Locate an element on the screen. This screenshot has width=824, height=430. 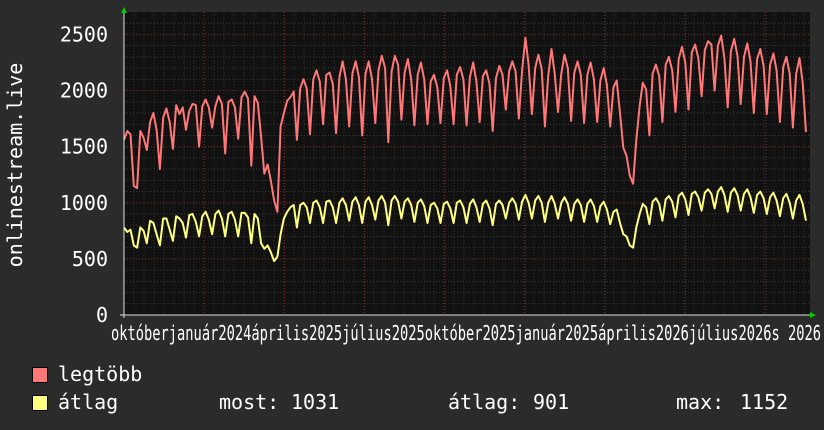
y-tick-label: 0 is located at coordinates (102, 315).